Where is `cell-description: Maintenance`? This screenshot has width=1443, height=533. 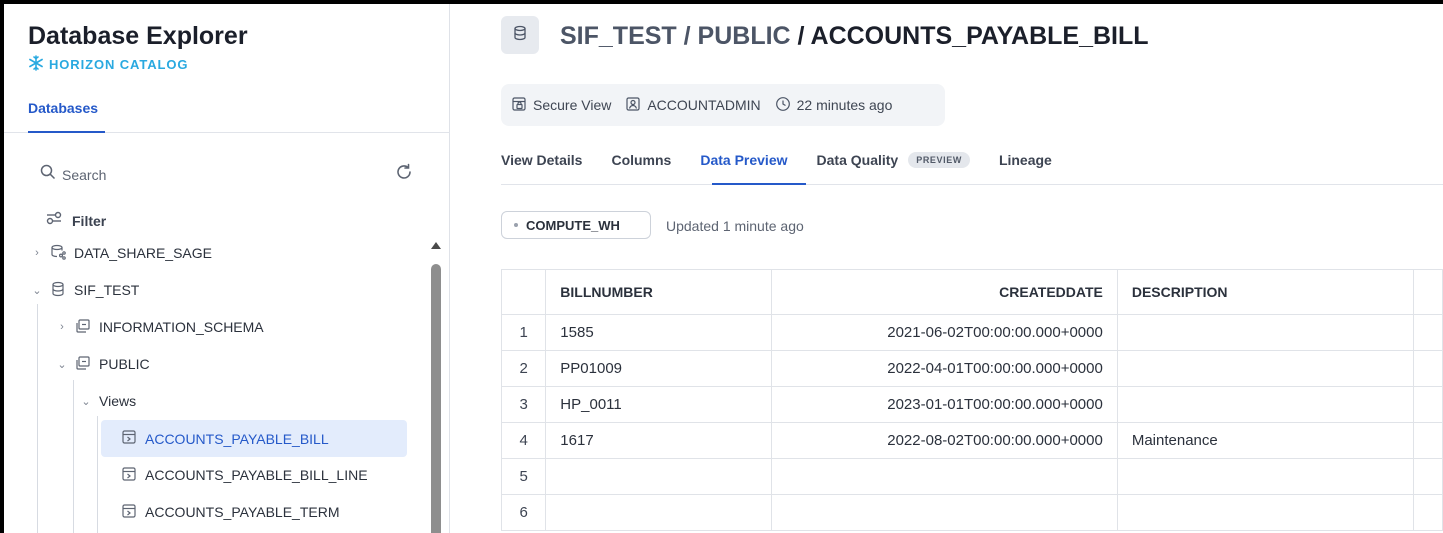 cell-description: Maintenance is located at coordinates (1265, 440).